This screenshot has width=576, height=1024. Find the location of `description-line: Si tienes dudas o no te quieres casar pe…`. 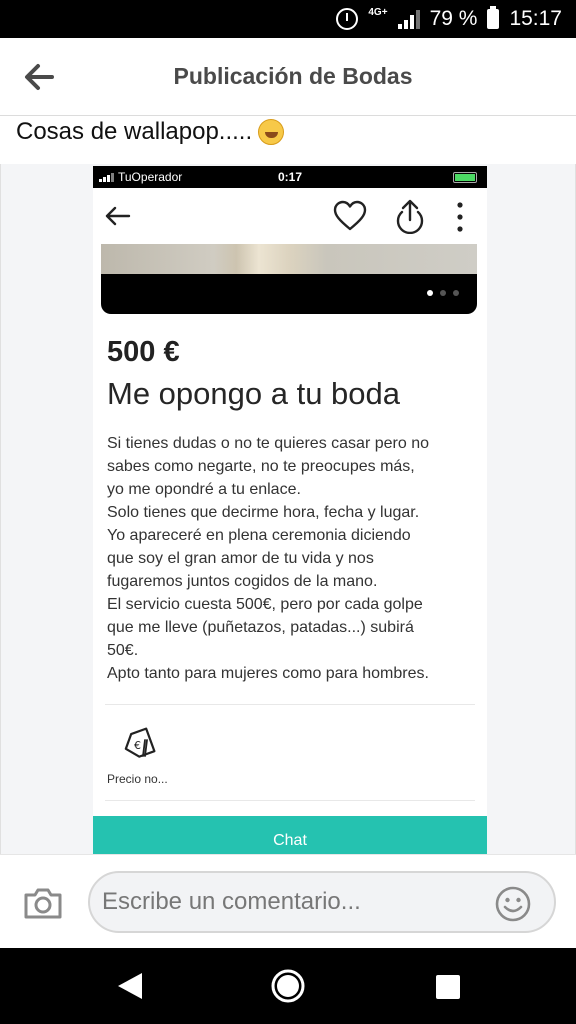

description-line: Si tienes dudas o no te quieres casar pe… is located at coordinates (268, 443).